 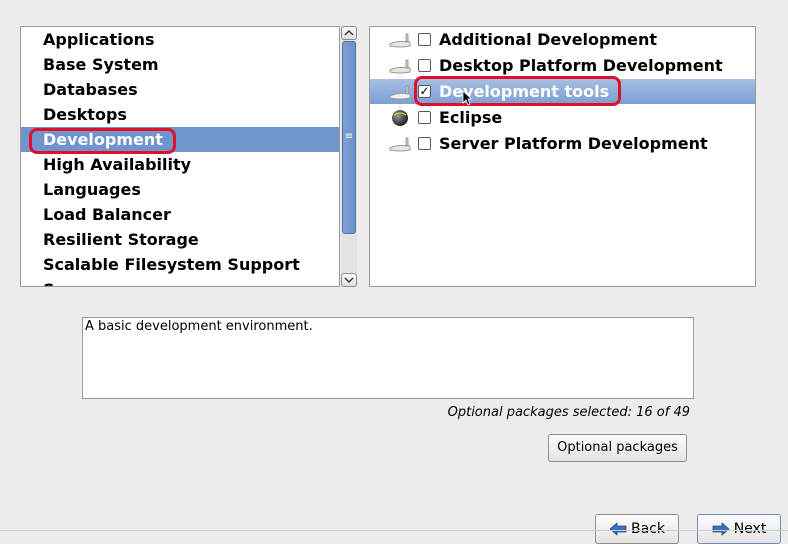 I want to click on back-label: Back, so click(x=648, y=529).